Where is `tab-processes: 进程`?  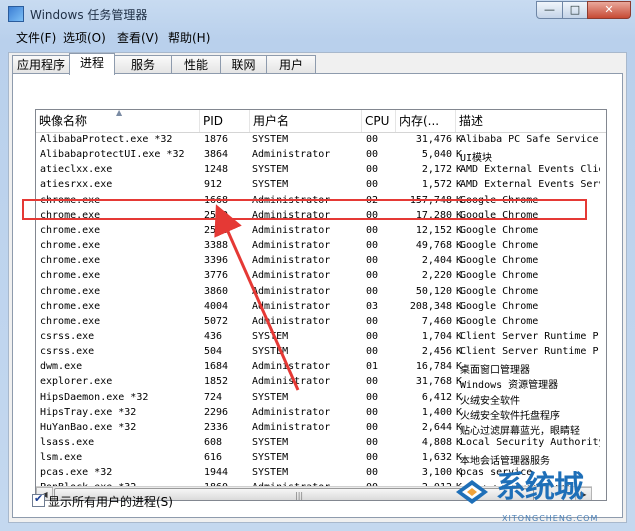
tab-processes: 进程 is located at coordinates (92, 64).